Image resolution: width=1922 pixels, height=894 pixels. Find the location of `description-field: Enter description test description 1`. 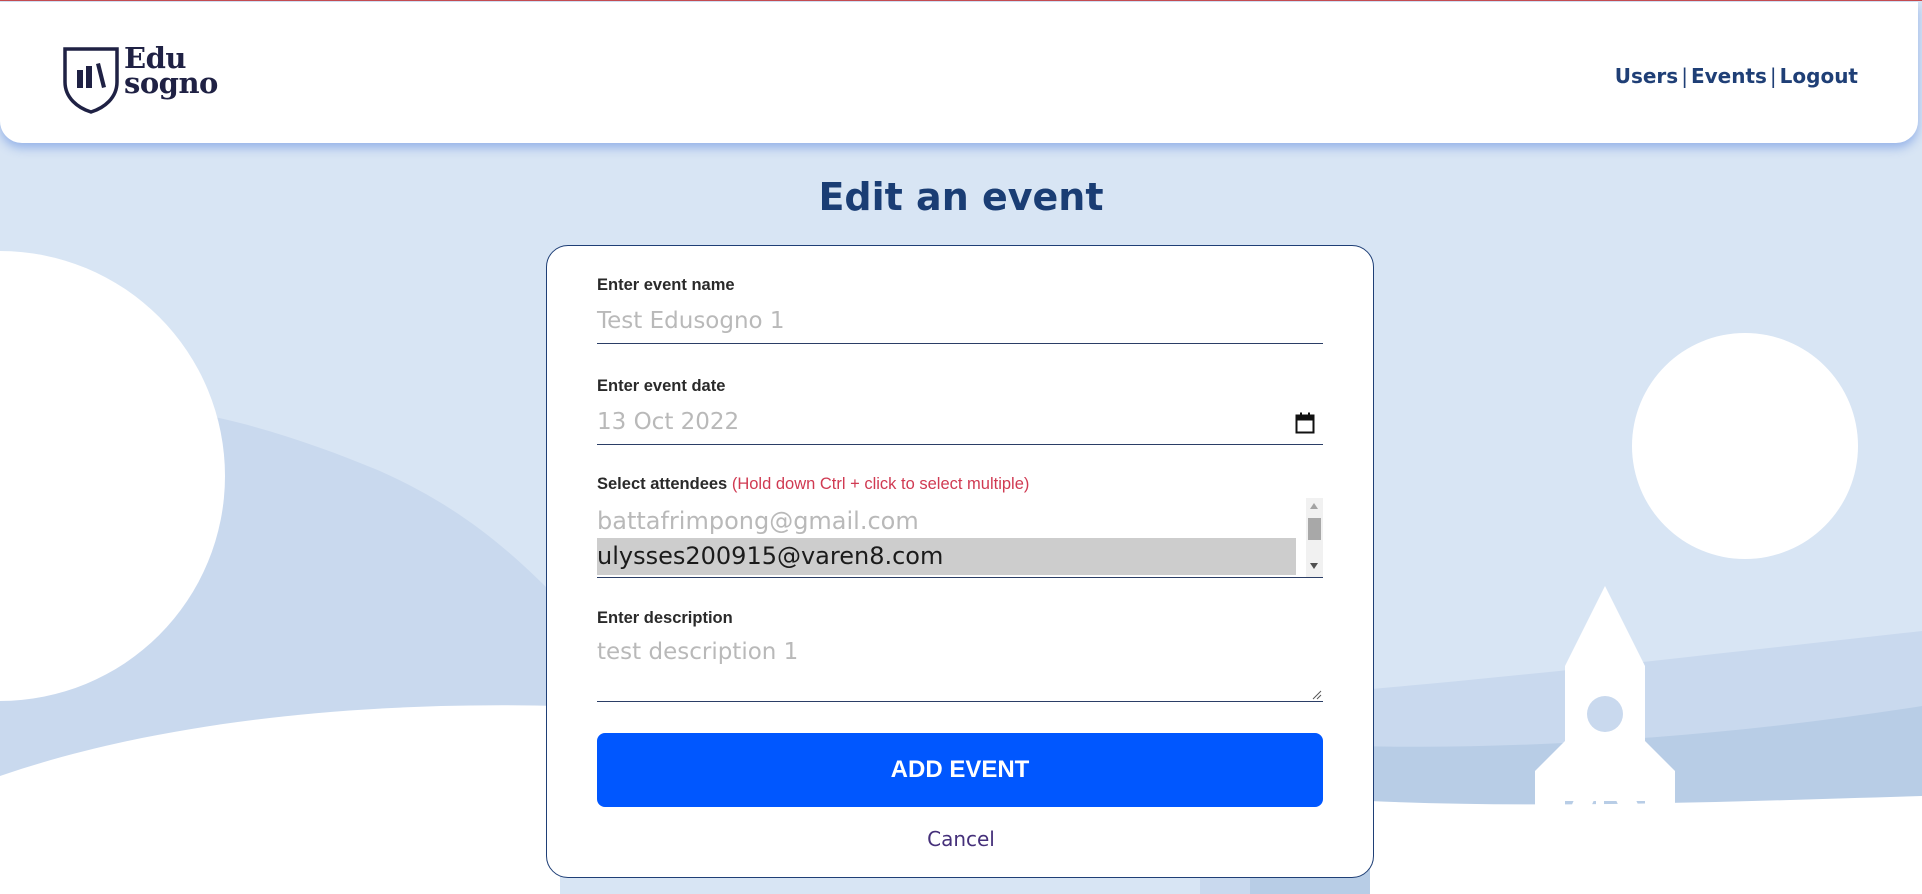

description-field: Enter description test description 1 is located at coordinates (960, 655).